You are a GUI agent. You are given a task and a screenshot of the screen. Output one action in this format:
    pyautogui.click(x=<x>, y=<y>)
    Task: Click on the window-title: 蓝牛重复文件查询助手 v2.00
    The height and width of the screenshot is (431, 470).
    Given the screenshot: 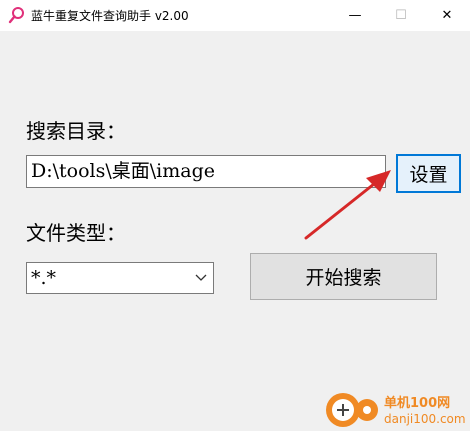 What is the action you would take?
    pyautogui.click(x=110, y=16)
    